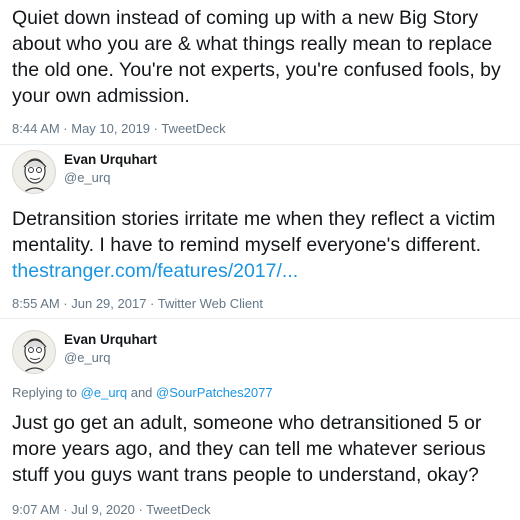 The height and width of the screenshot is (520, 520). Describe the element at coordinates (46, 392) in the screenshot. I see `reply-prefix: Replying to` at that location.